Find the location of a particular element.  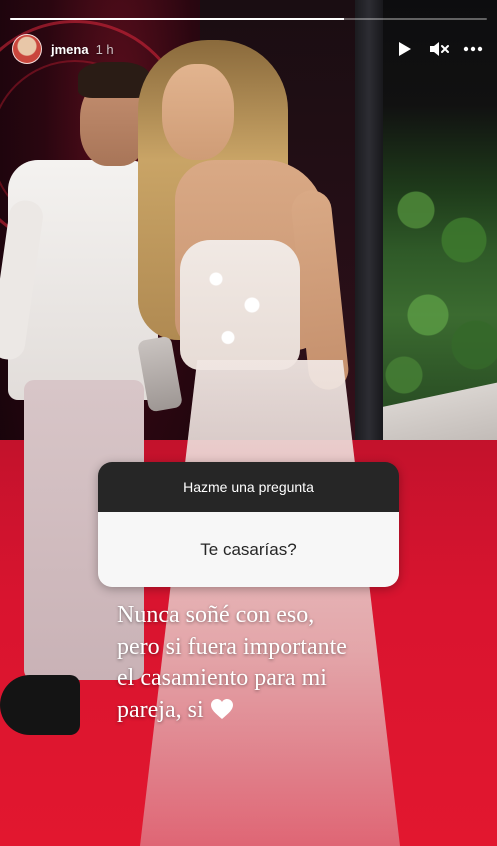

play-icon is located at coordinates (405, 49).